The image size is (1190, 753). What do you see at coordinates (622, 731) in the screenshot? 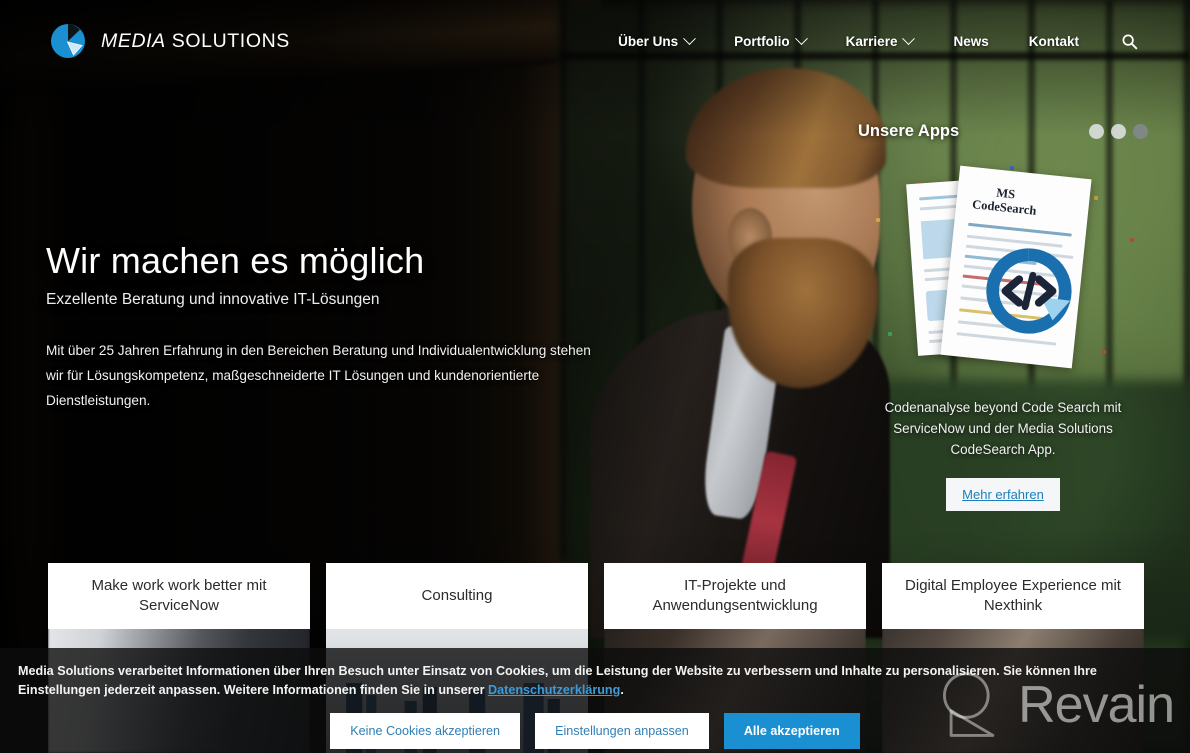
I see `customize-cookies-button: Einstellungen anpassen` at bounding box center [622, 731].